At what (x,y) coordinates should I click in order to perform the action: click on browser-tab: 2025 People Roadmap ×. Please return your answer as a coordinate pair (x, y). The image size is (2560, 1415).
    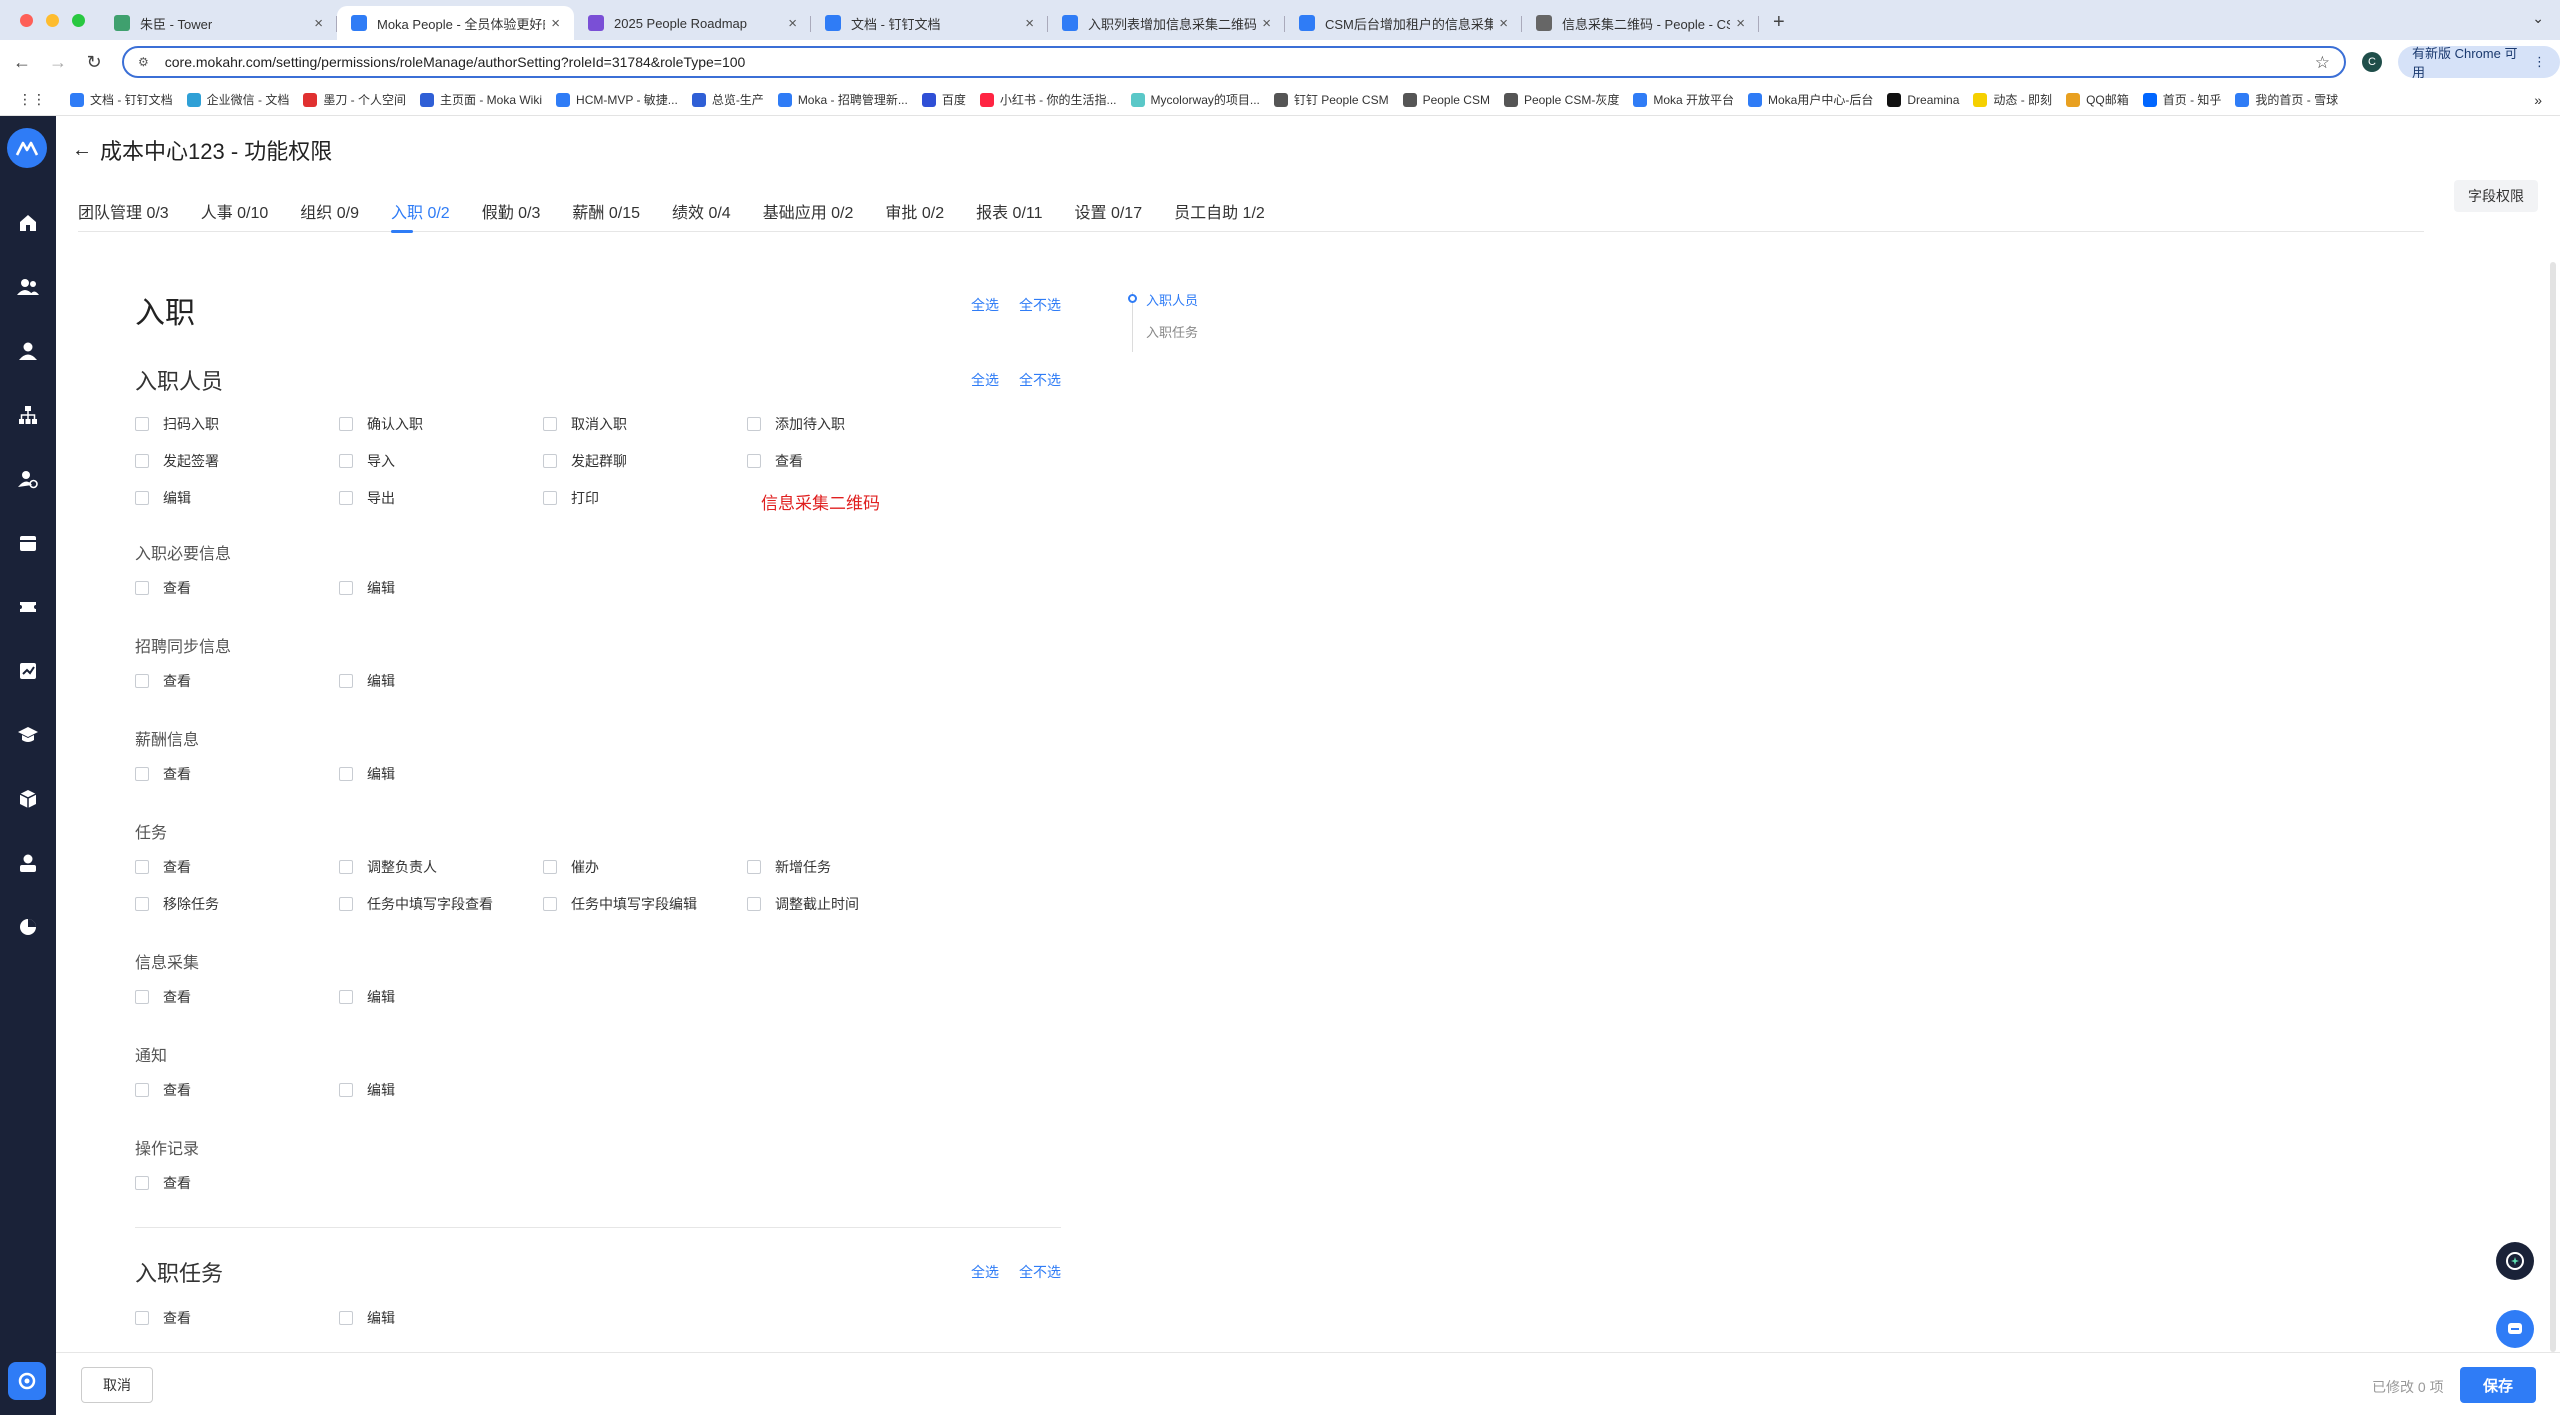
    Looking at the image, I should click on (692, 23).